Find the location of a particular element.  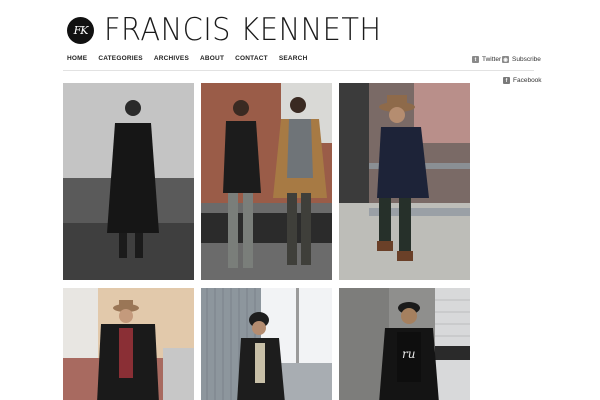

twitter-label: Twitter is located at coordinates (492, 59).